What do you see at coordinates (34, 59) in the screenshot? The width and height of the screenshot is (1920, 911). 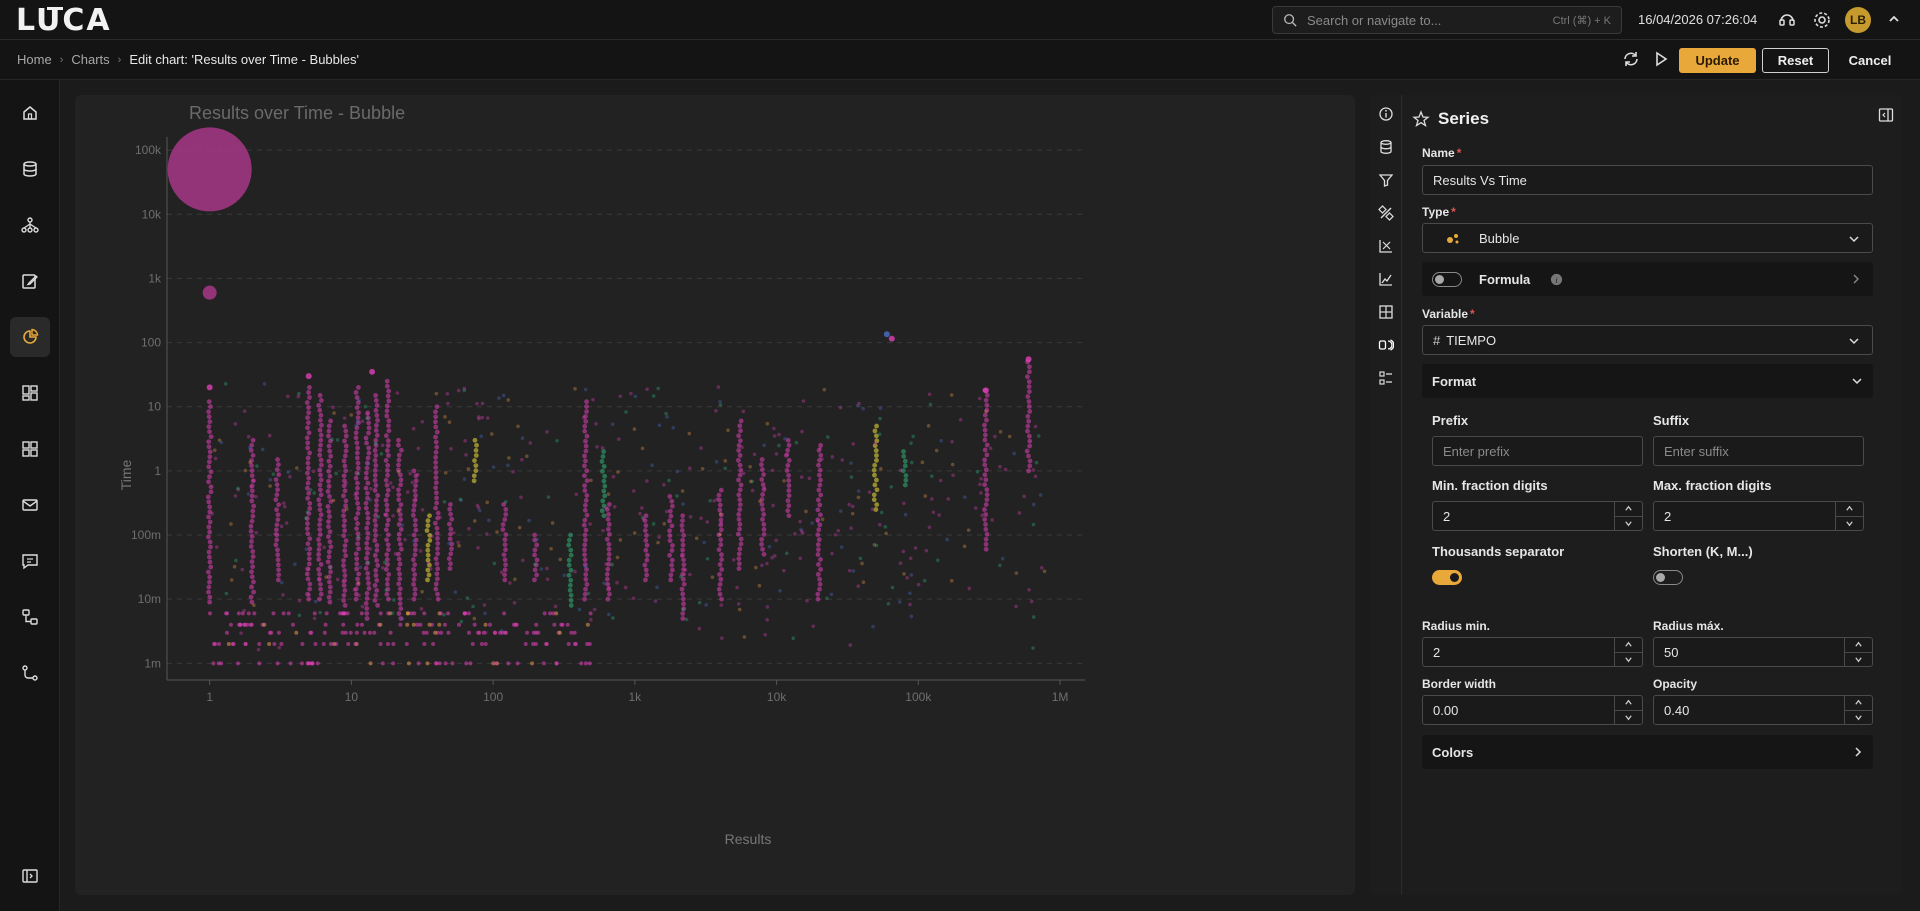 I see `breadcrumb-home: Home` at bounding box center [34, 59].